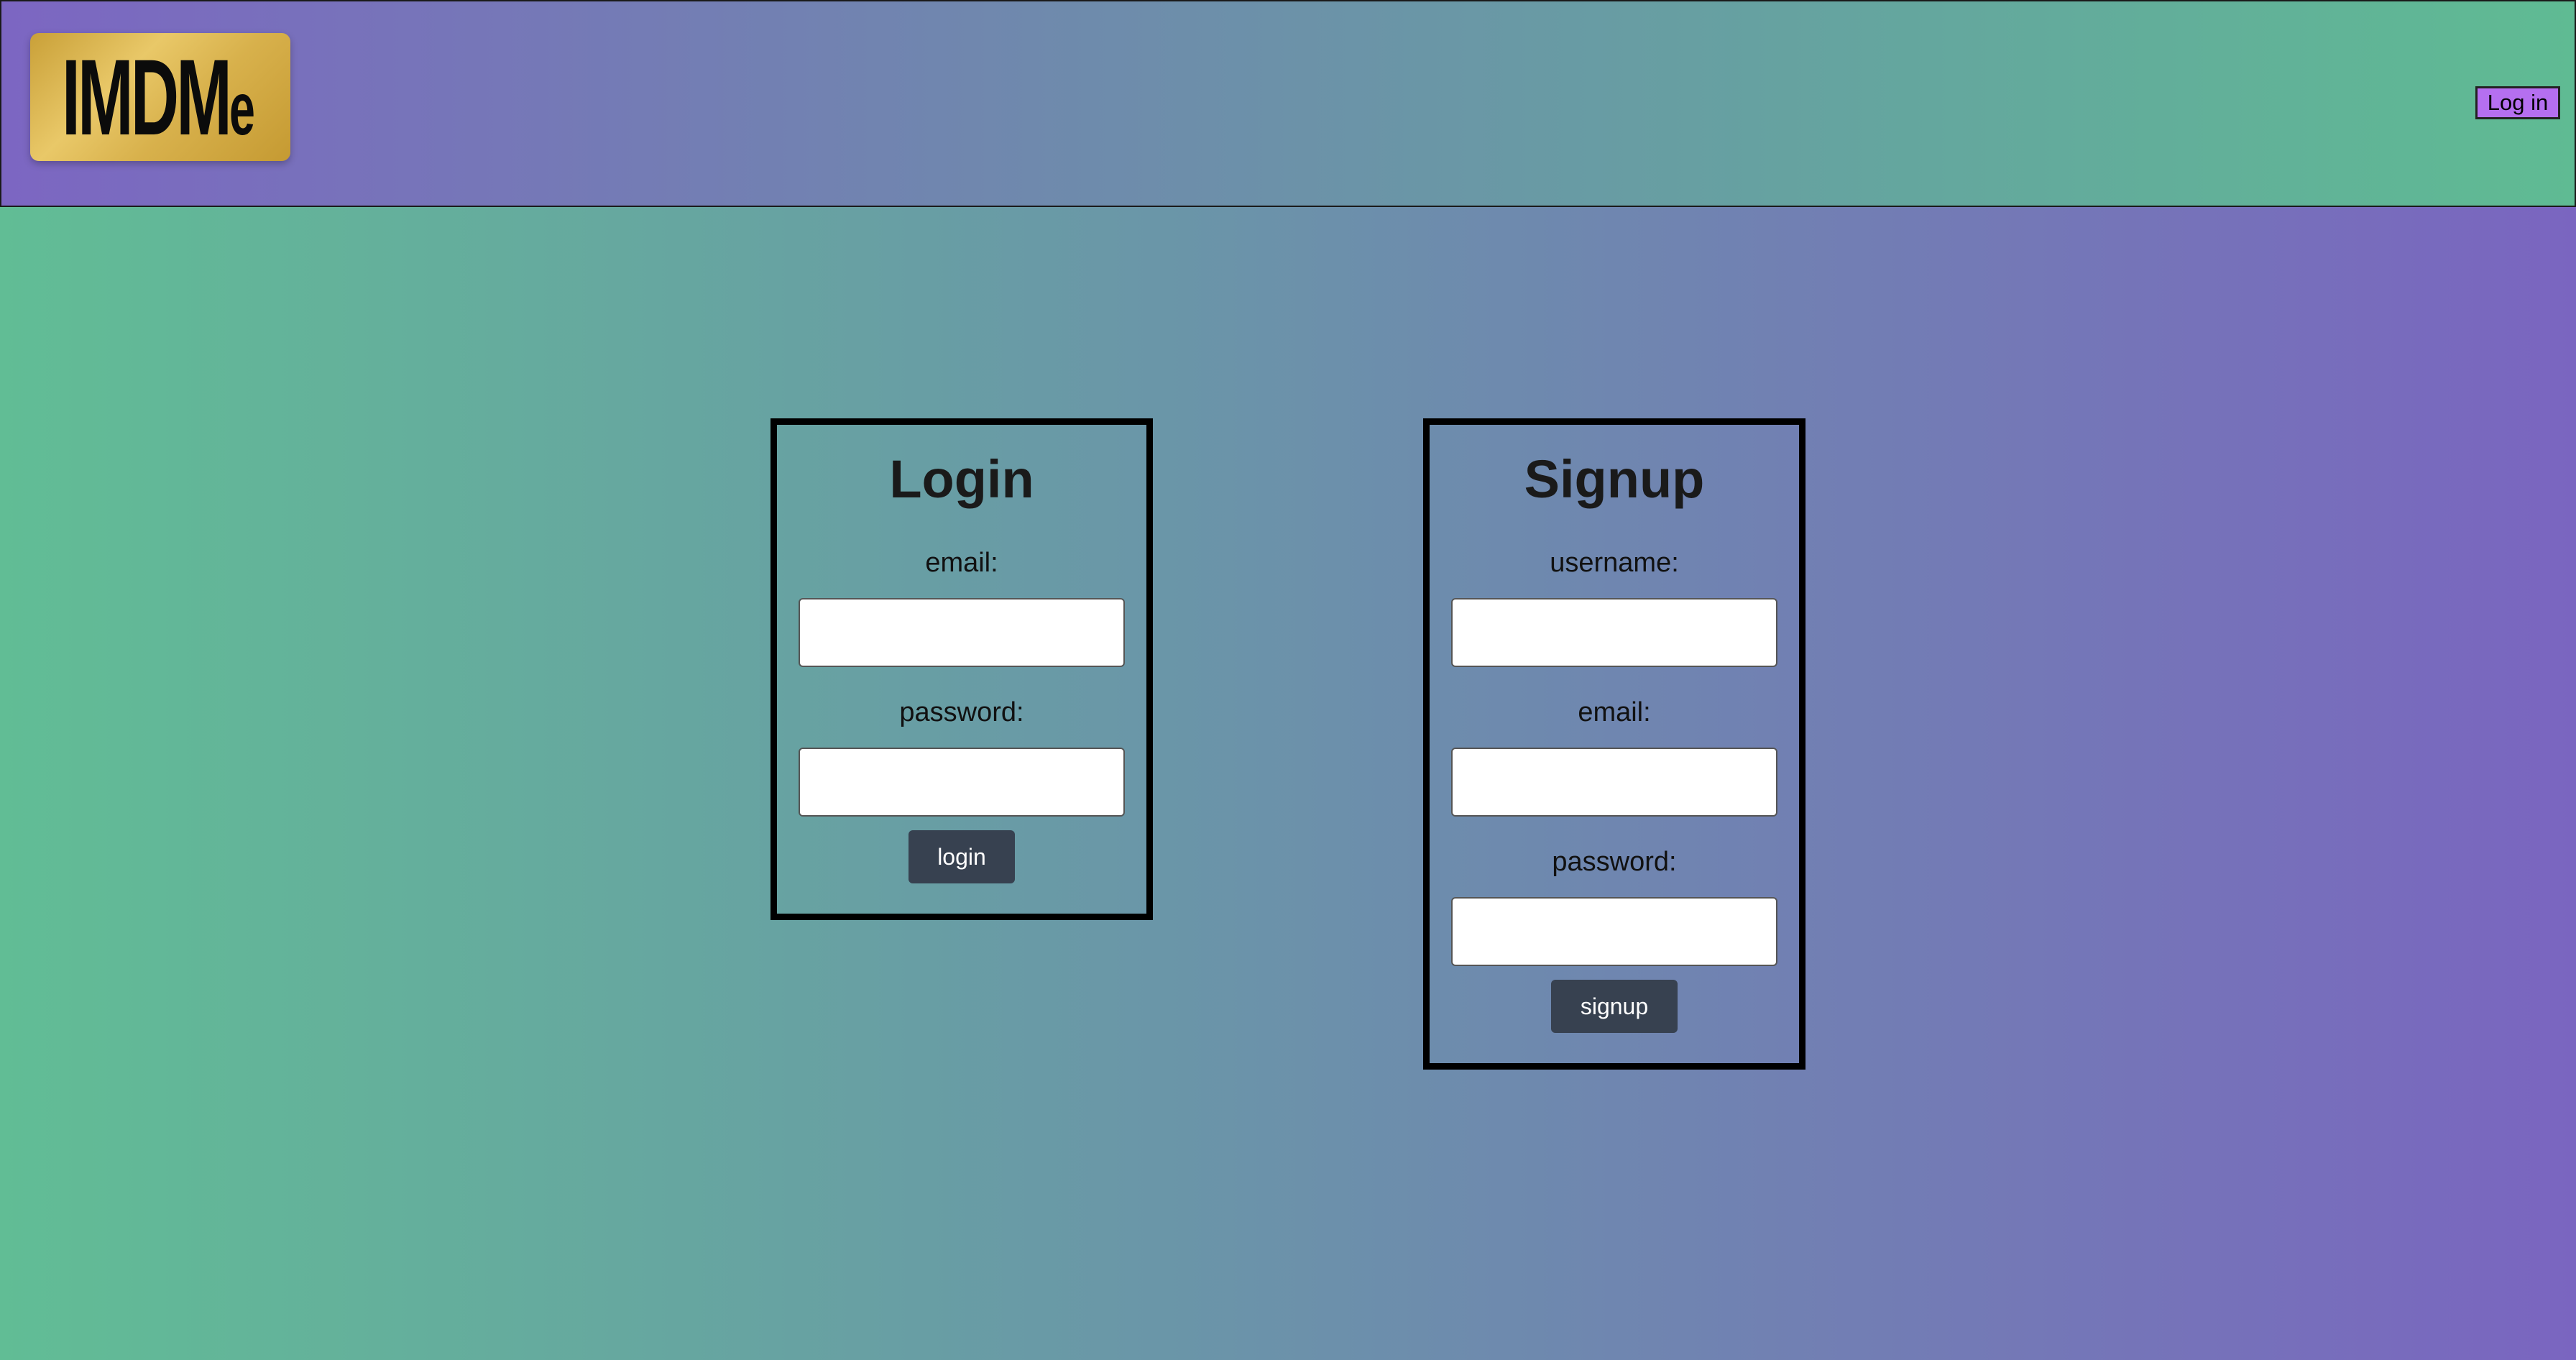 The height and width of the screenshot is (1360, 2576). What do you see at coordinates (961, 856) in the screenshot?
I see `login-submit-button: login` at bounding box center [961, 856].